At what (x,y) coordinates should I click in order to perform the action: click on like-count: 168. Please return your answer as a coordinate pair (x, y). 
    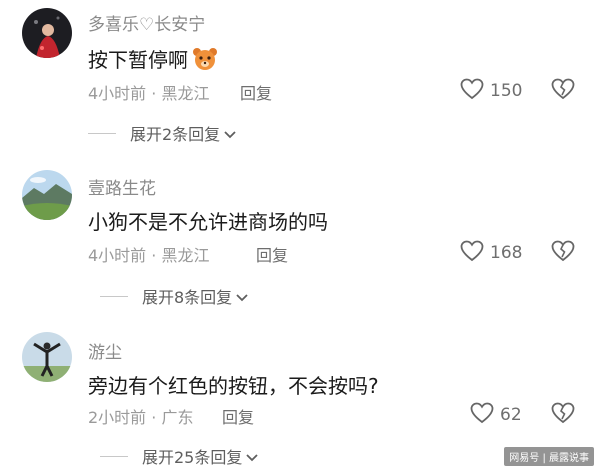
    Looking at the image, I should click on (506, 253).